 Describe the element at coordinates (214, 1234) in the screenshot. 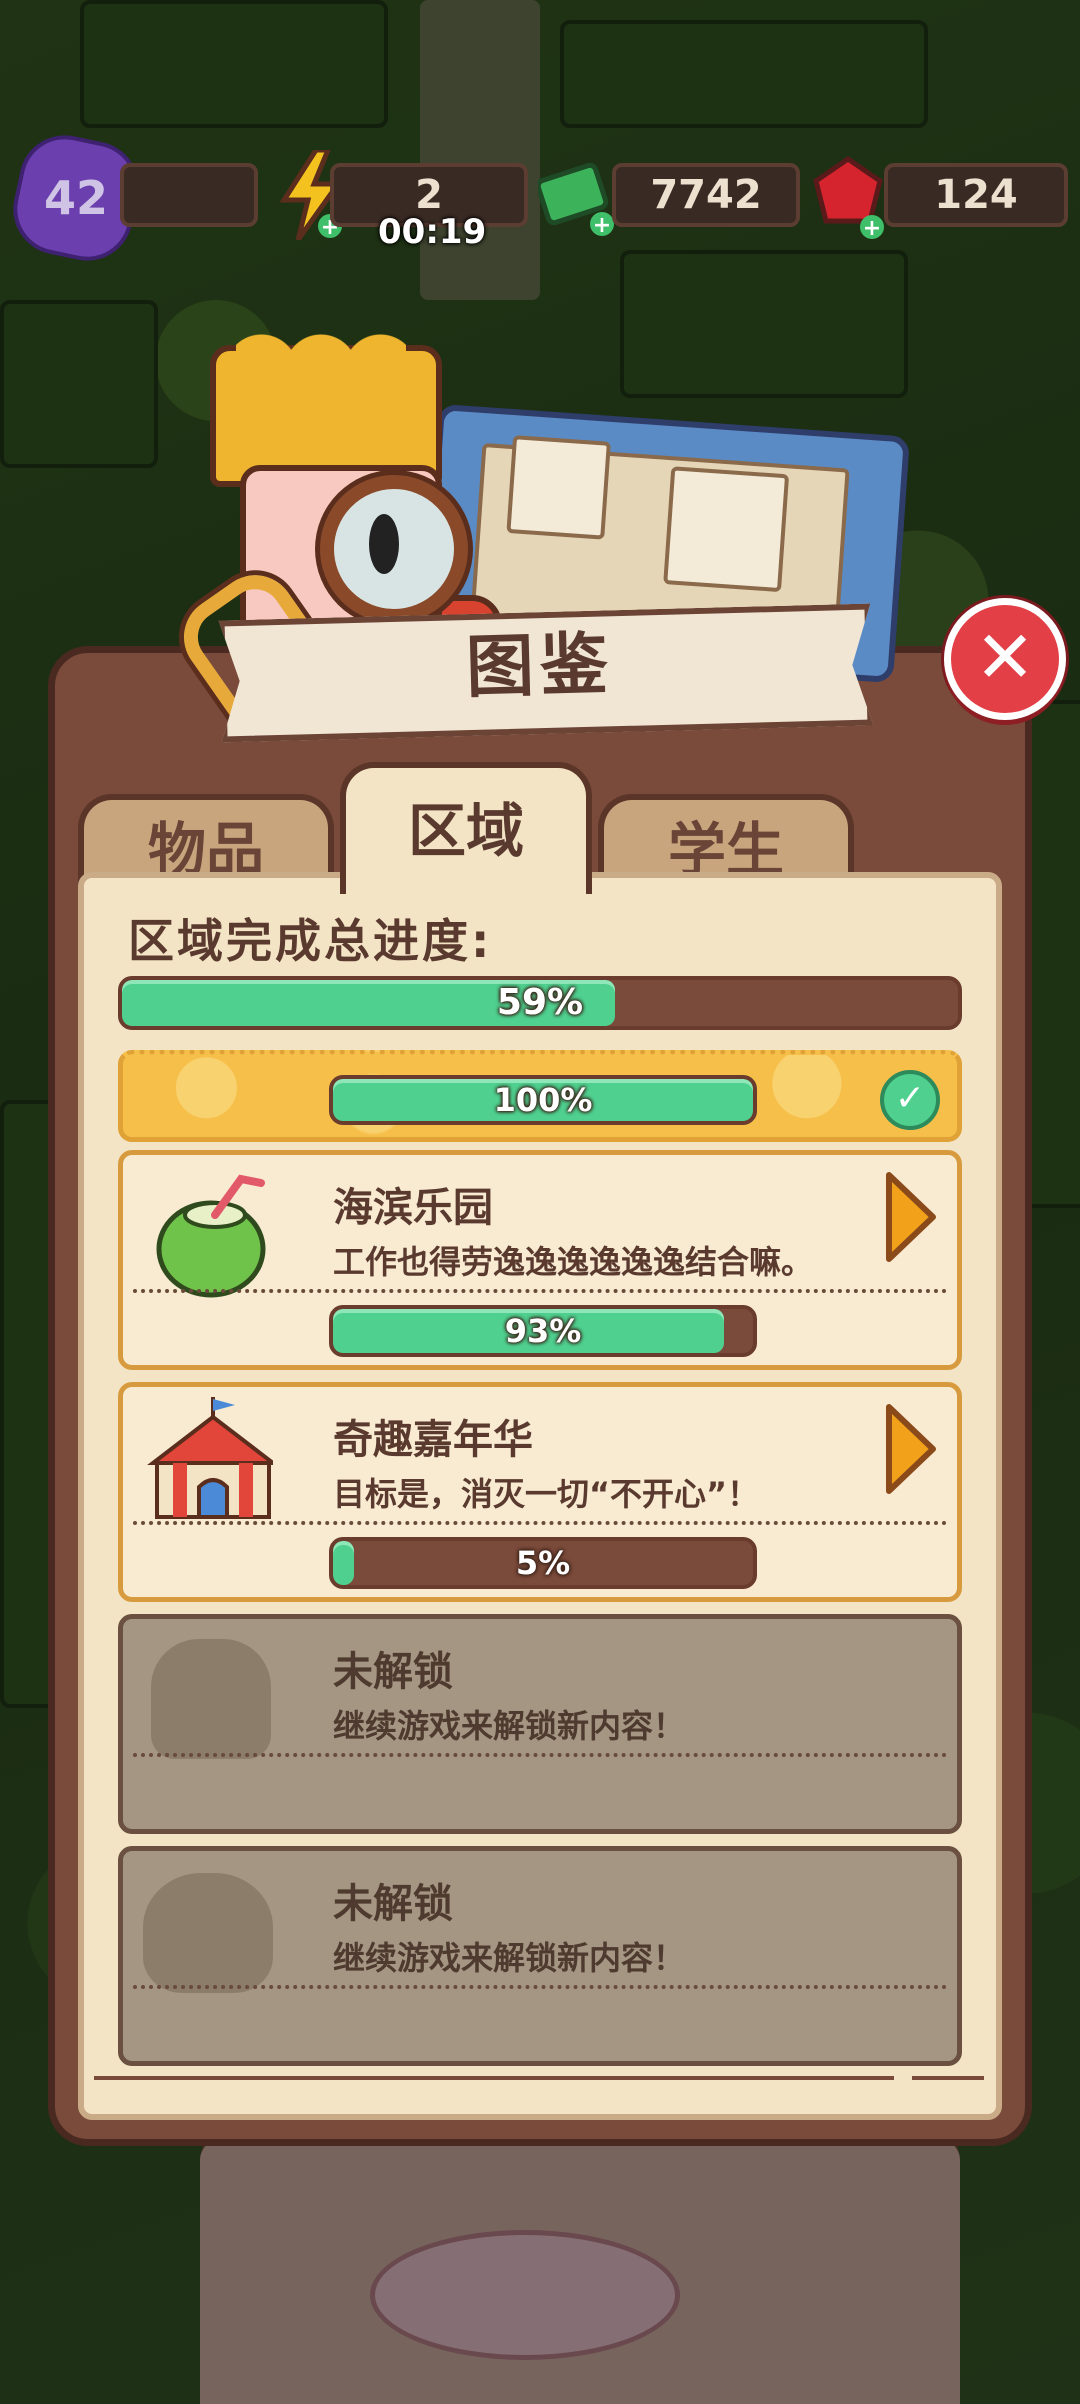

I see `coconut-drink-icon` at that location.